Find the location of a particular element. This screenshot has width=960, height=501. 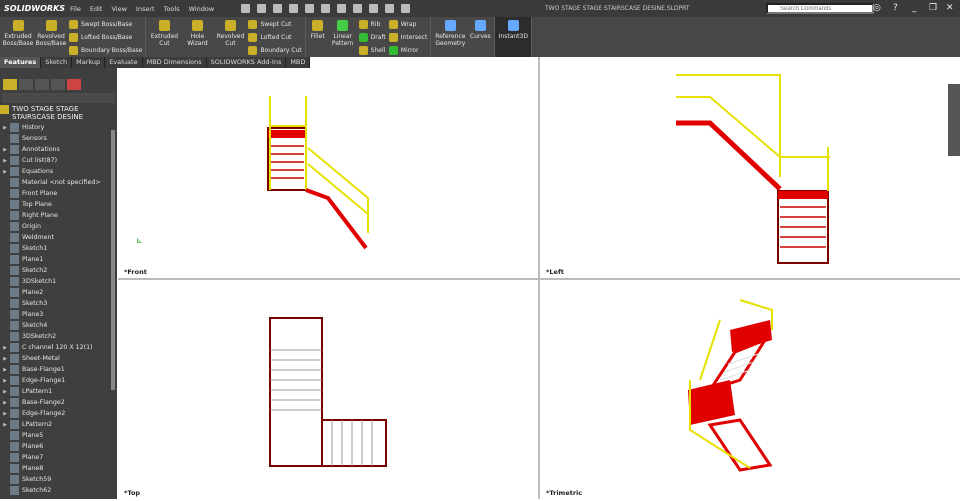

tab-features: Features is located at coordinates (21, 62).